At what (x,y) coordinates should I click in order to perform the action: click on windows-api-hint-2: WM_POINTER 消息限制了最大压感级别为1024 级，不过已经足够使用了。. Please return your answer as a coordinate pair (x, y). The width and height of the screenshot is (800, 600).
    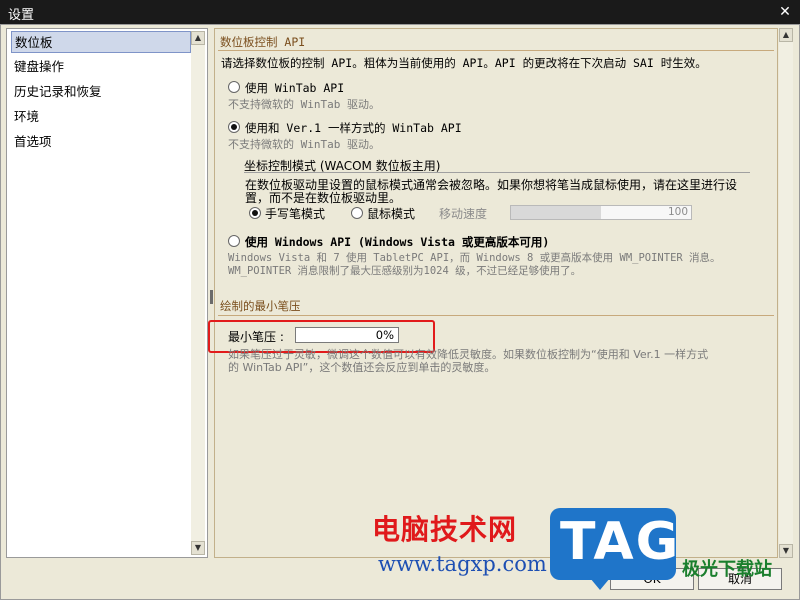
    Looking at the image, I should click on (405, 271).